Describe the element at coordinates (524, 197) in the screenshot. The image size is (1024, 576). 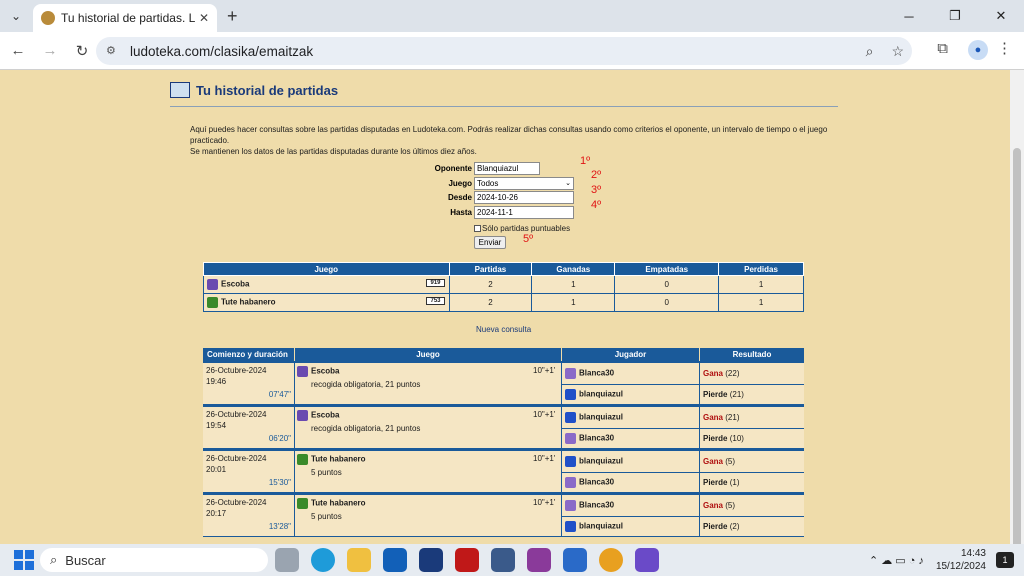
I see `desde-input` at that location.